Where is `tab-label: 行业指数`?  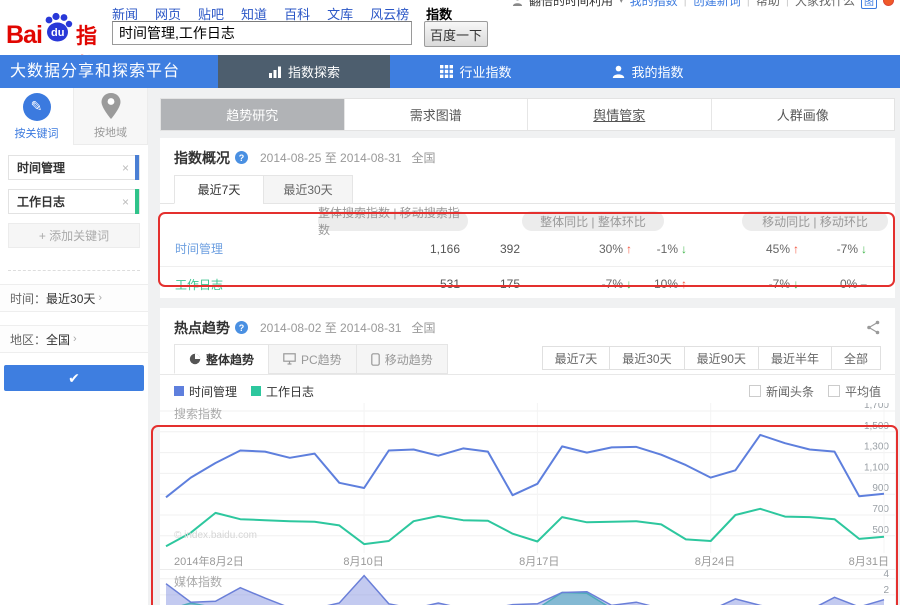
tab-label: 行业指数 is located at coordinates (485, 72).